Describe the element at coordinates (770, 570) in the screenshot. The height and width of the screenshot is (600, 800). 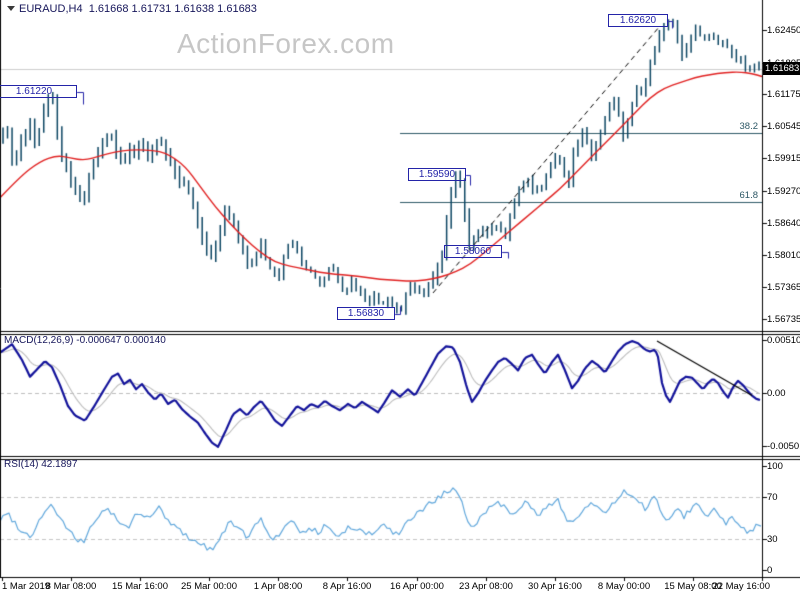
I see `rsi-axis-label: 0` at that location.